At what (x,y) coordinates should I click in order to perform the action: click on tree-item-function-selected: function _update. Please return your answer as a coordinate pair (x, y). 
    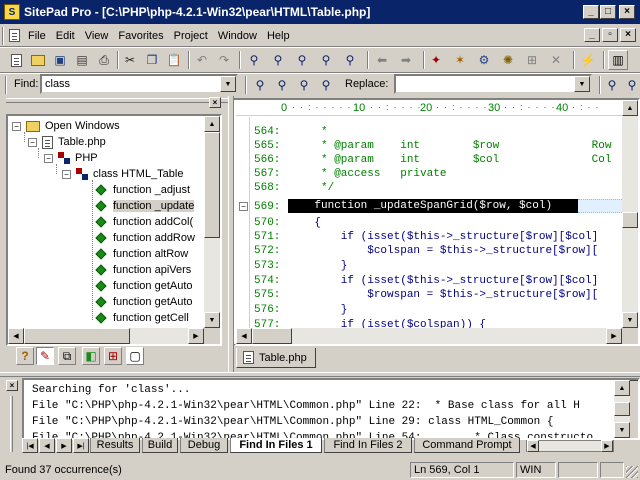
    Looking at the image, I should click on (144, 206).